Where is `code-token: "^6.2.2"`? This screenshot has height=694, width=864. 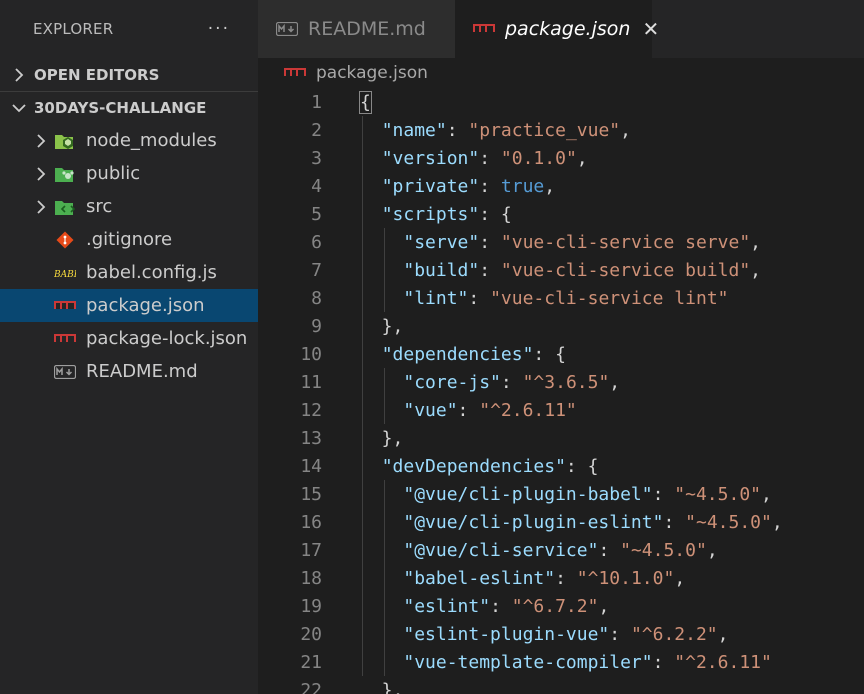
code-token: "^6.2.2" is located at coordinates (674, 634).